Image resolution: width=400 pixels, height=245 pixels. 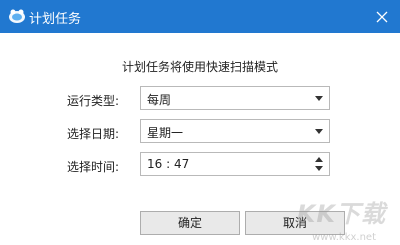 What do you see at coordinates (235, 98) in the screenshot?
I see `run-type-select: 每周` at bounding box center [235, 98].